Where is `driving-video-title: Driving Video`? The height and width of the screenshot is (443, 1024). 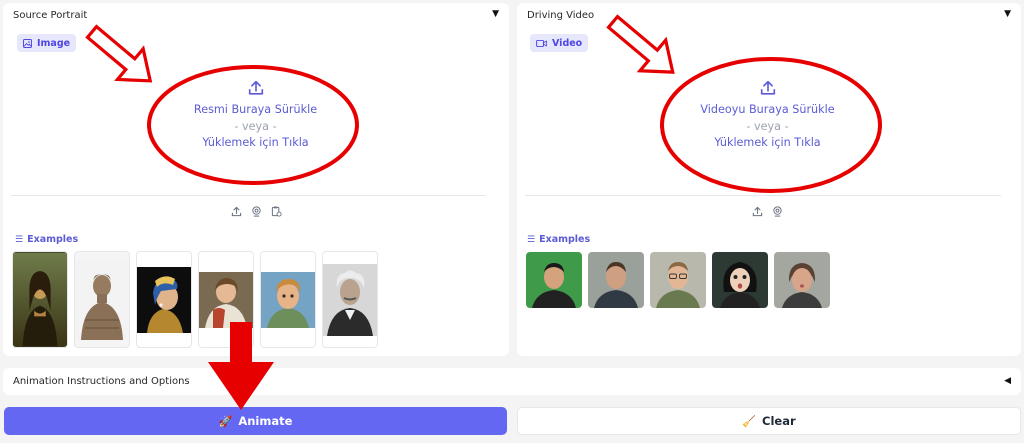 driving-video-title: Driving Video is located at coordinates (561, 15).